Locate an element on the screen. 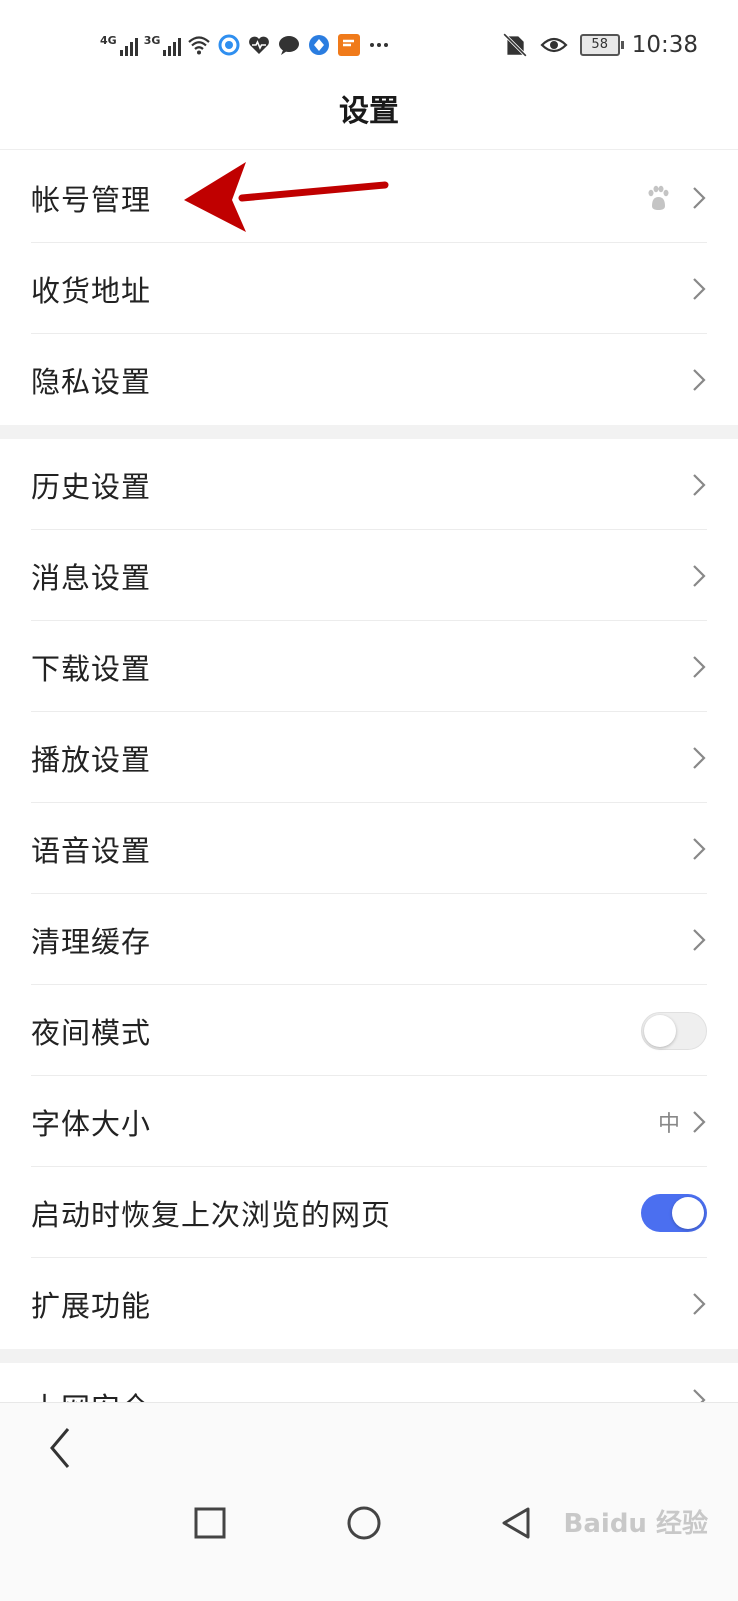  settings-item-label: 语音设置 is located at coordinates (91, 850).